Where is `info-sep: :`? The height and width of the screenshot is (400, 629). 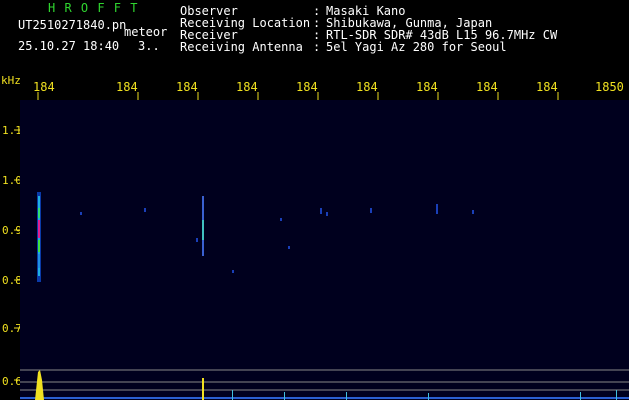 info-sep: : is located at coordinates (317, 47).